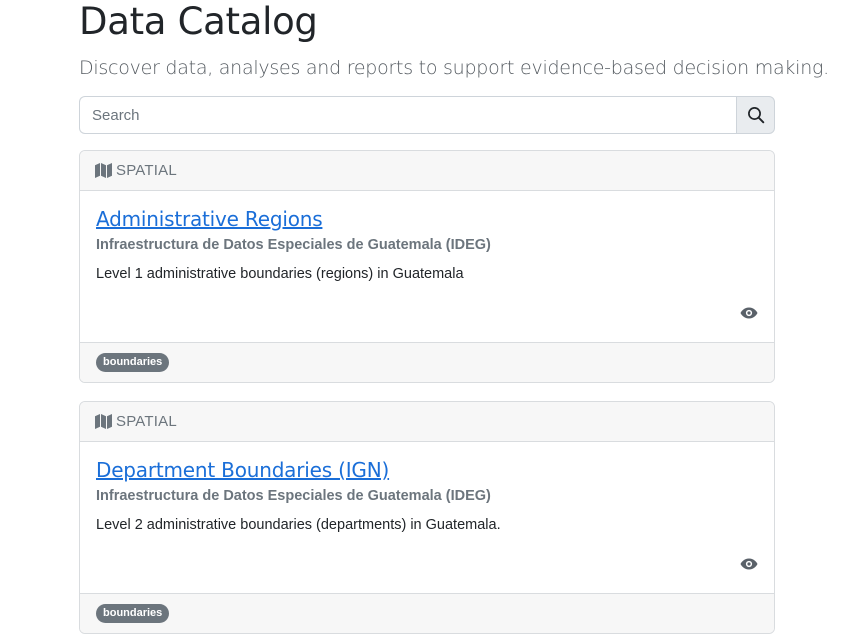  What do you see at coordinates (242, 470) in the screenshot?
I see `card-title-link: Department Boundaries (IGN)` at bounding box center [242, 470].